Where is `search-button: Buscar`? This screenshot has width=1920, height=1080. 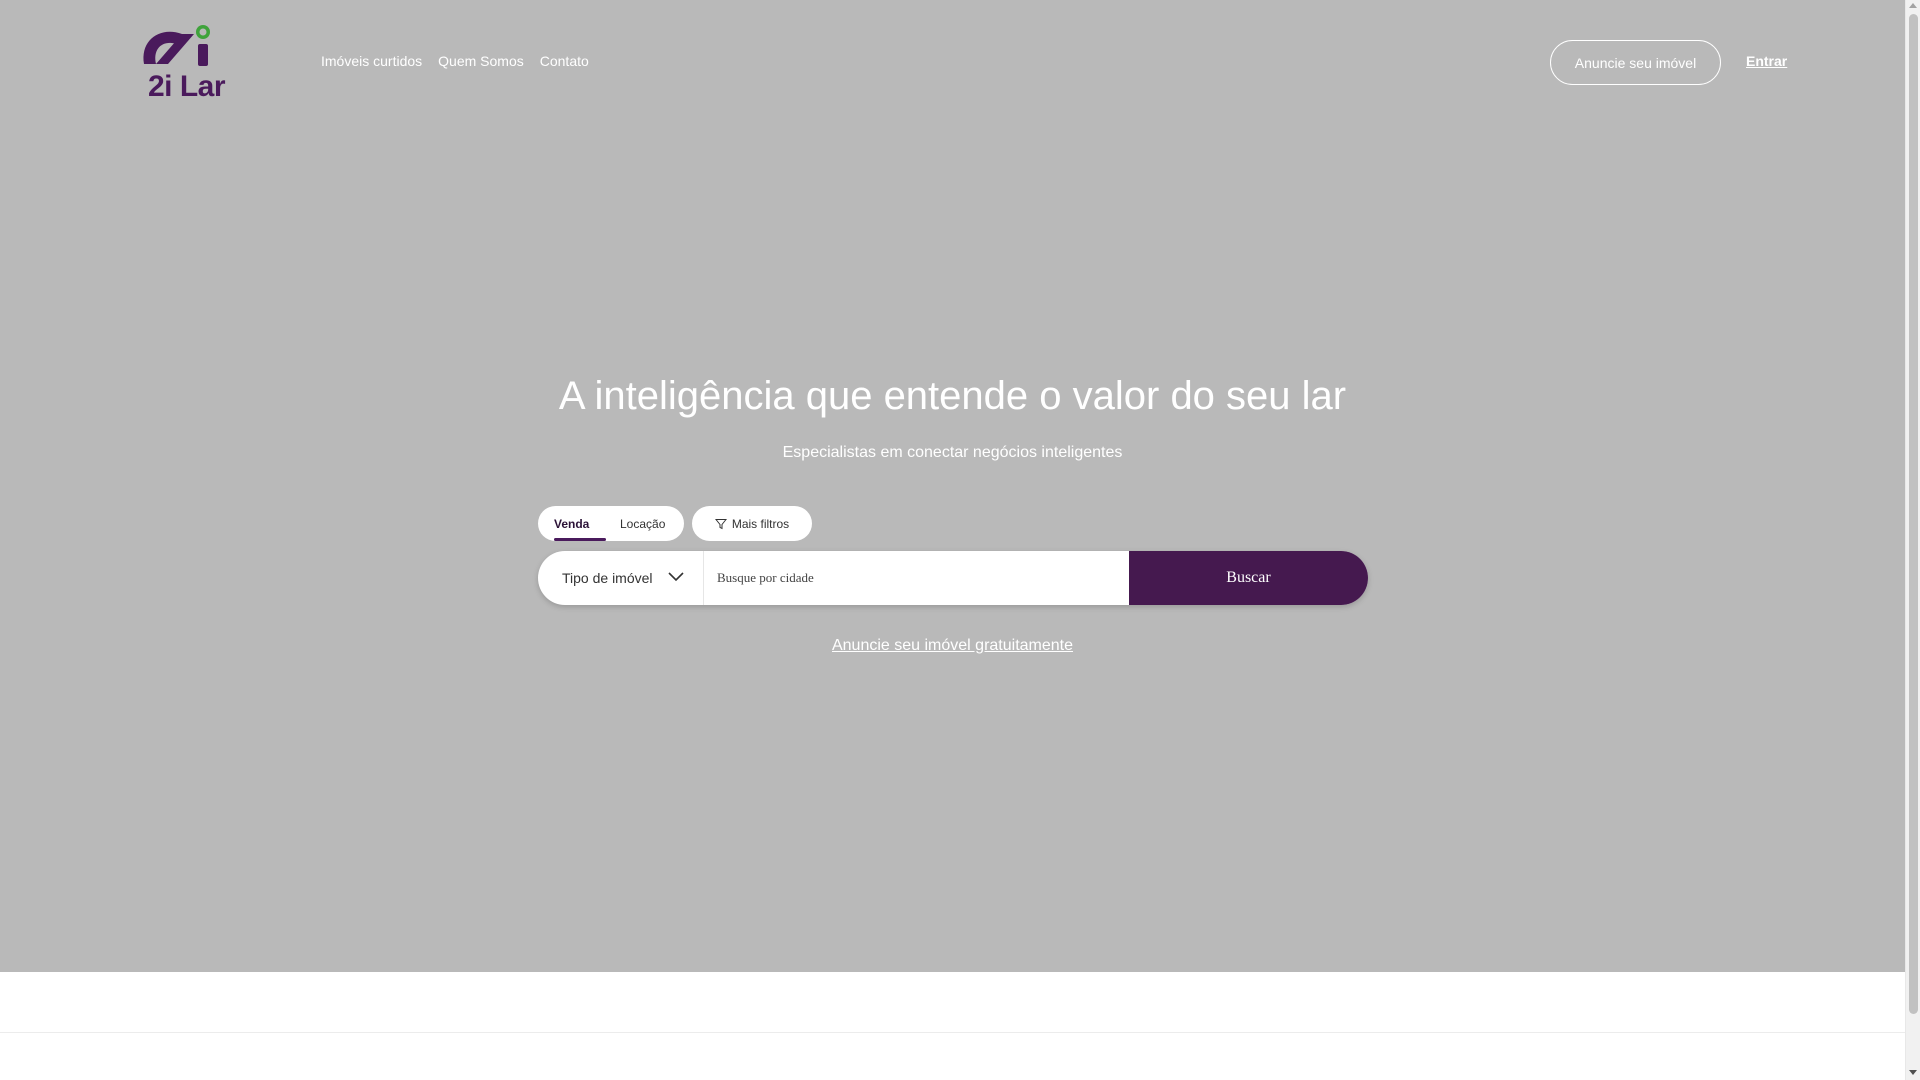
search-button: Buscar is located at coordinates (1248, 578).